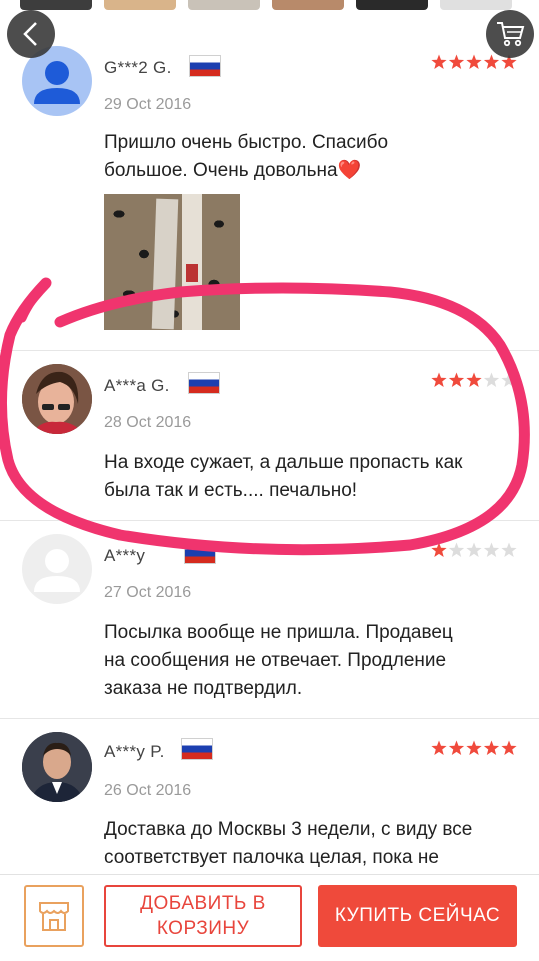 This screenshot has height=961, width=539. What do you see at coordinates (148, 790) in the screenshot?
I see `review-date: 26 Oct 2016` at bounding box center [148, 790].